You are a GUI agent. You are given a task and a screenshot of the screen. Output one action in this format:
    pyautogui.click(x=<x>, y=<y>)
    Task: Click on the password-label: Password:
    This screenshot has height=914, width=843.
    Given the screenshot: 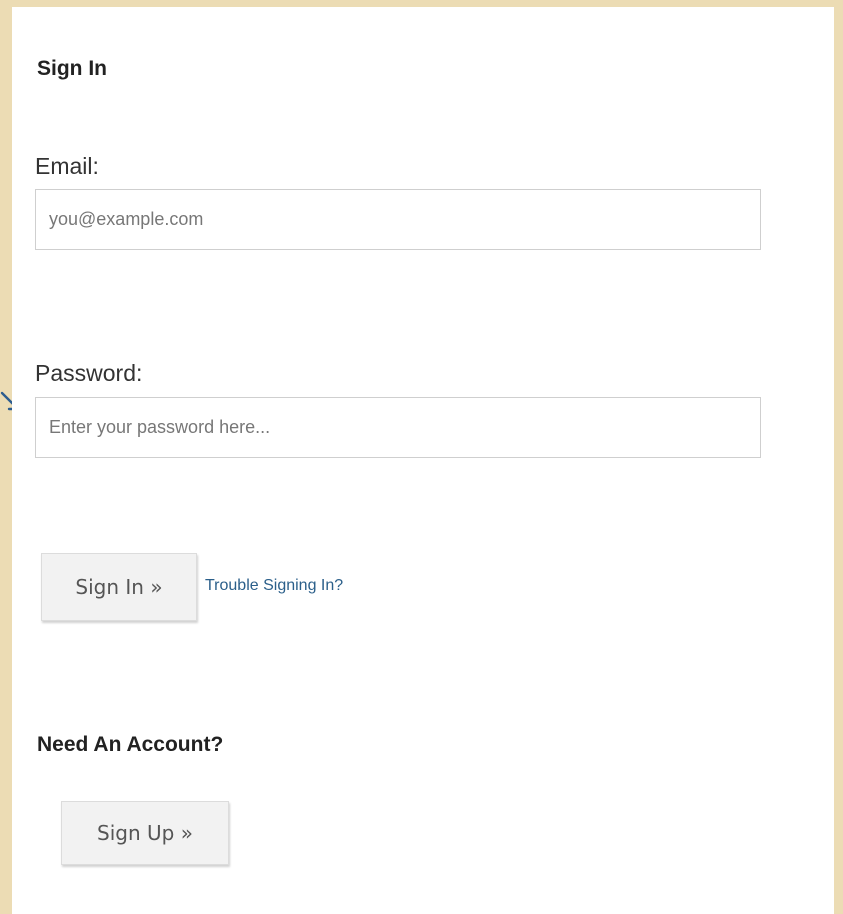 What is the action you would take?
    pyautogui.click(x=89, y=373)
    